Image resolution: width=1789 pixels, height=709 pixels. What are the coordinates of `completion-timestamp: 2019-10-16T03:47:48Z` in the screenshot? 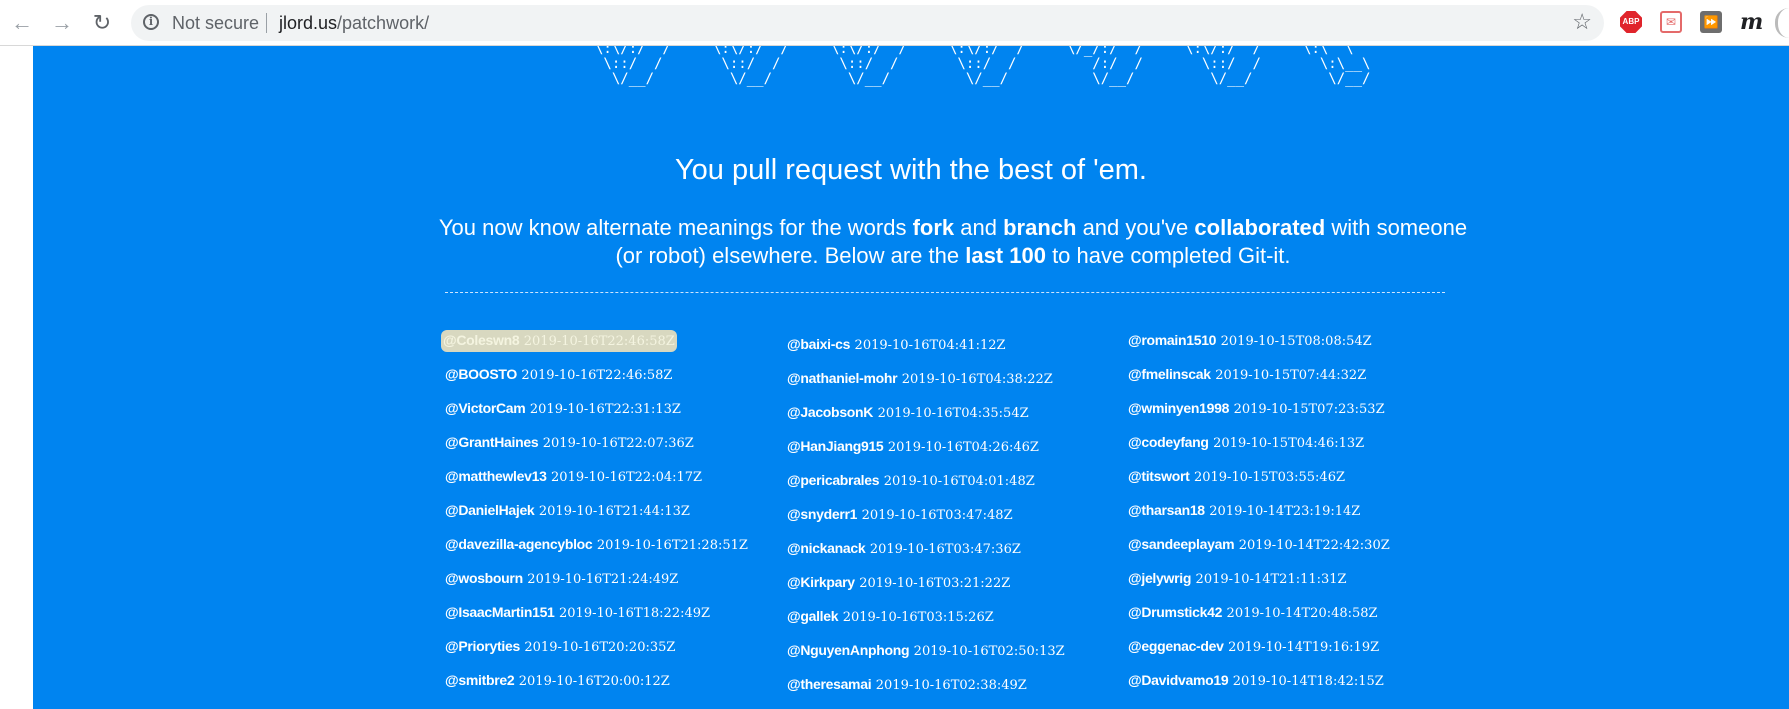 It's located at (937, 515).